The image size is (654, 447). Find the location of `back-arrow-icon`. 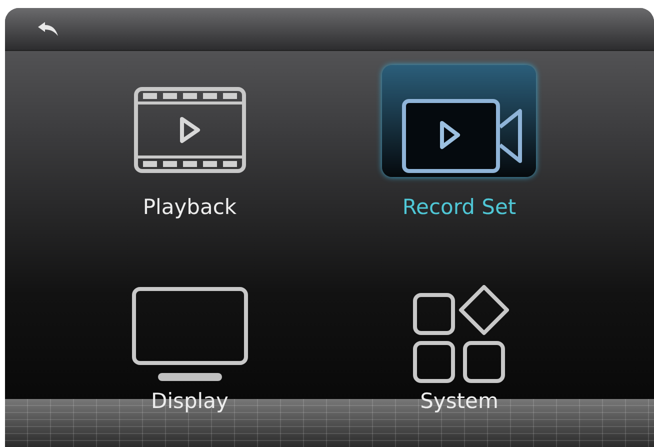

back-arrow-icon is located at coordinates (48, 29).